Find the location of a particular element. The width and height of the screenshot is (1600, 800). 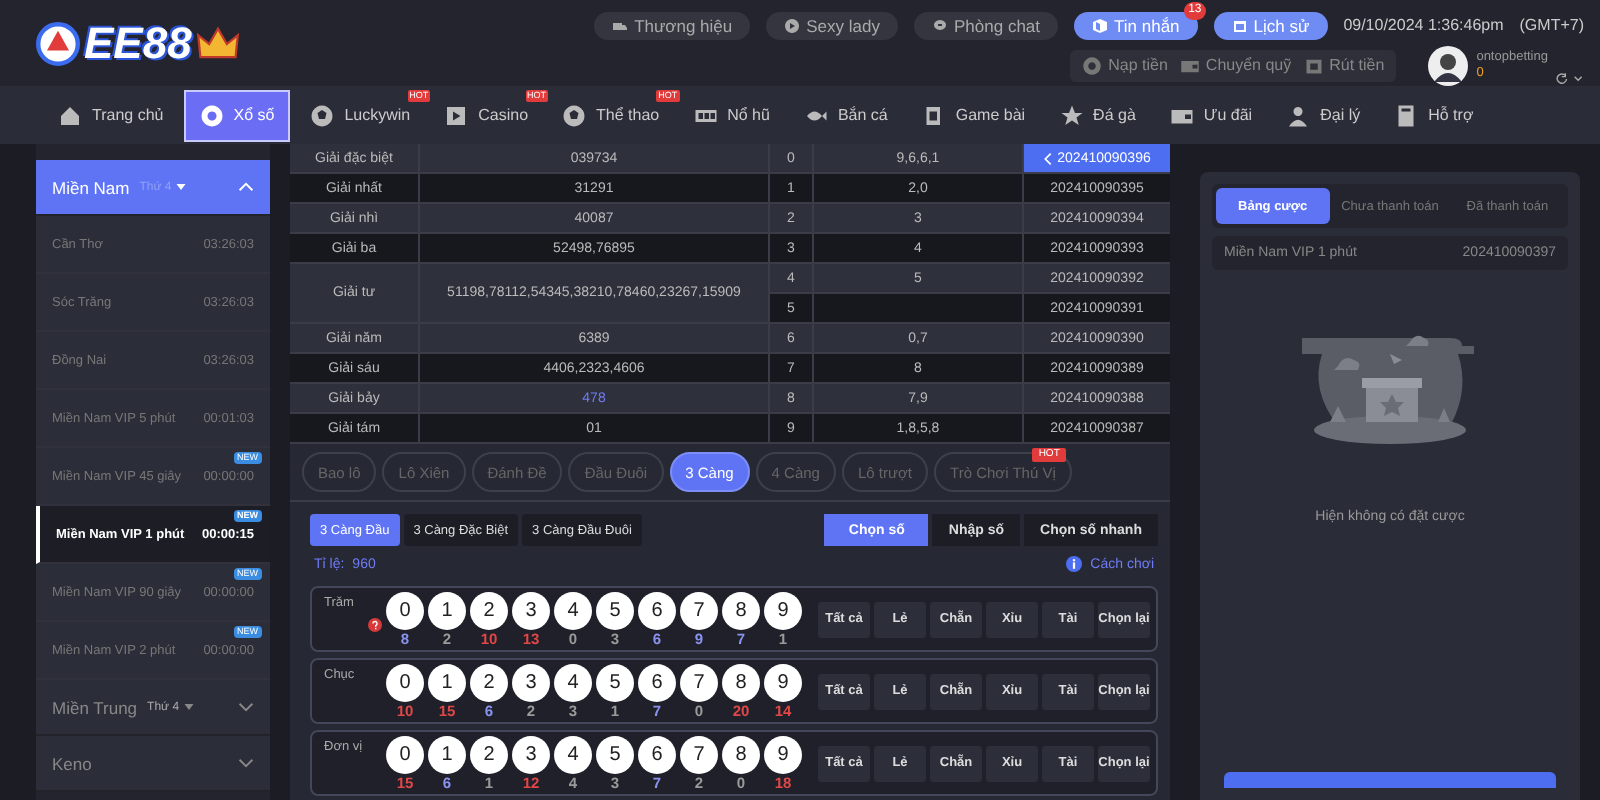

star-icon is located at coordinates (1071, 115).